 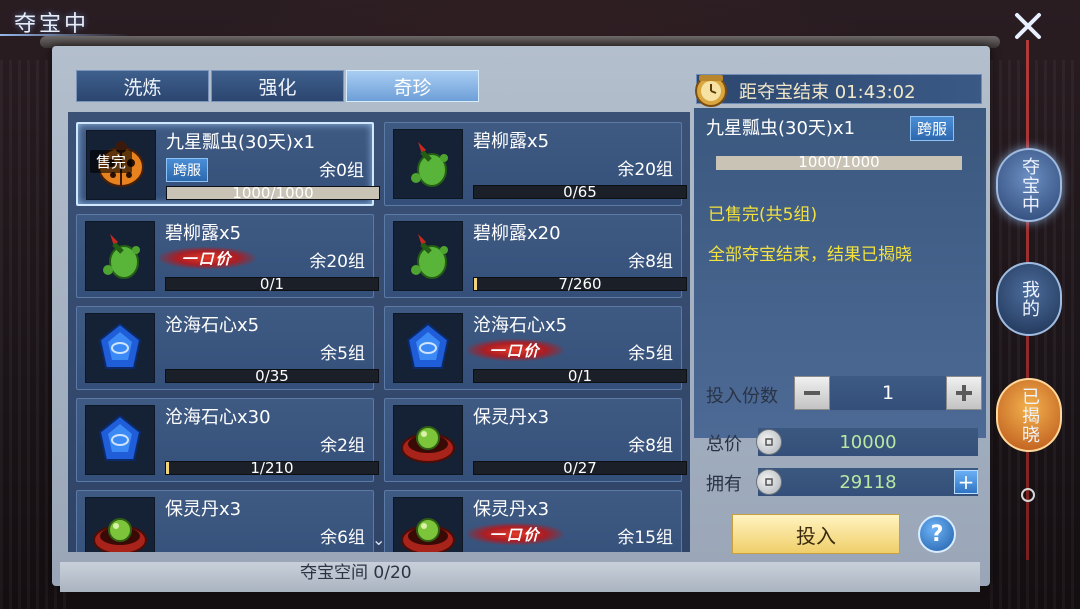 I want to click on nav-treasure-hunting: 夺宝中, so click(x=1029, y=185).